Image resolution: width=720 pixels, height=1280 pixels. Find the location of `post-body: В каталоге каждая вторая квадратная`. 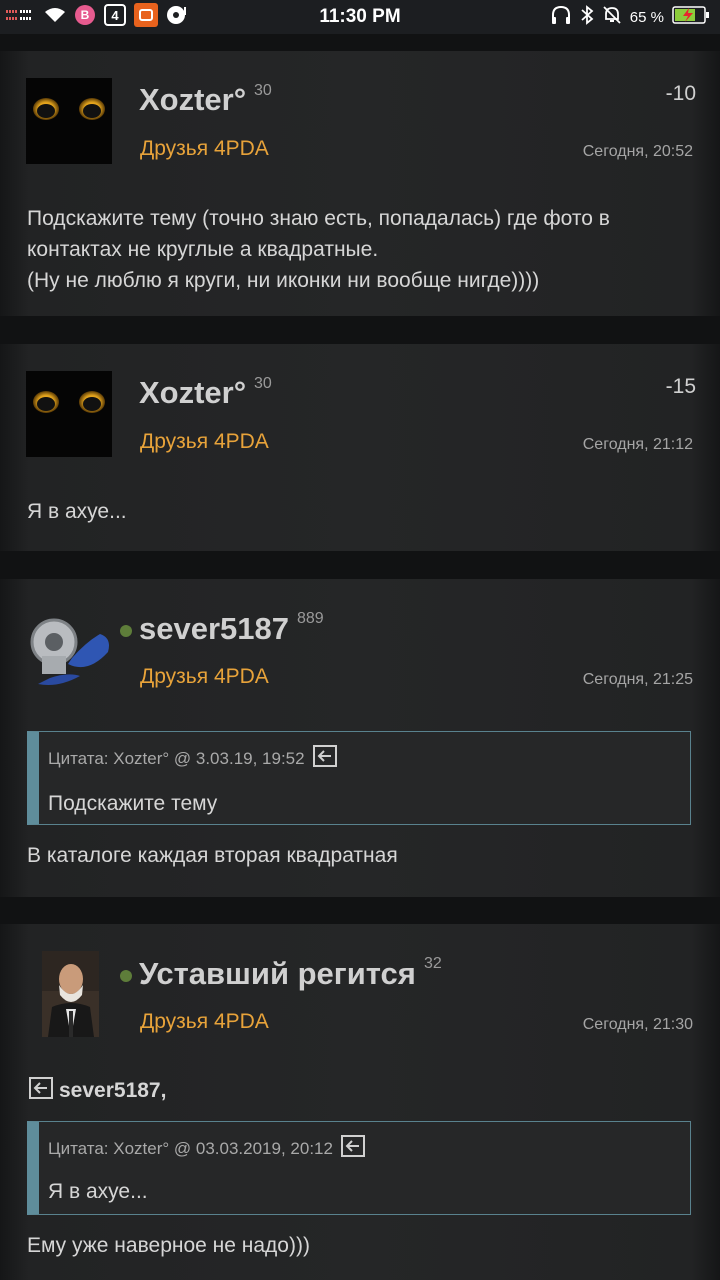

post-body: В каталоге каждая вторая квадратная is located at coordinates (361, 855).